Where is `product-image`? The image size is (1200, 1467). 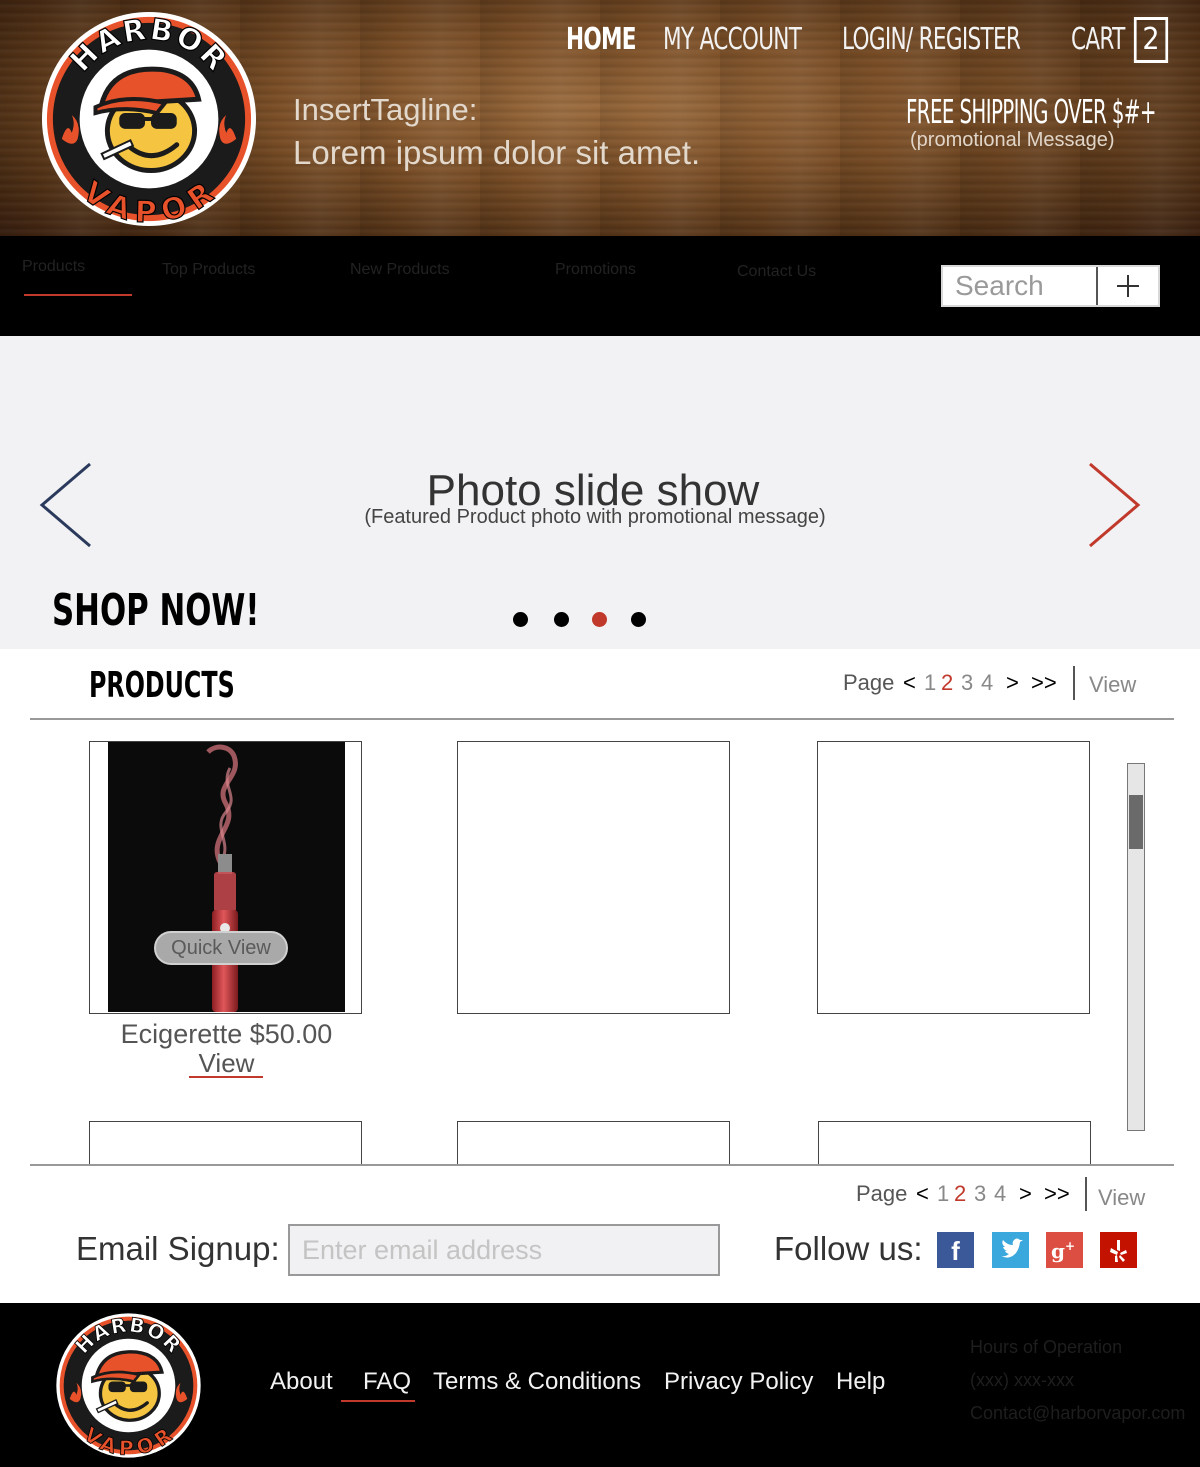 product-image is located at coordinates (226, 877).